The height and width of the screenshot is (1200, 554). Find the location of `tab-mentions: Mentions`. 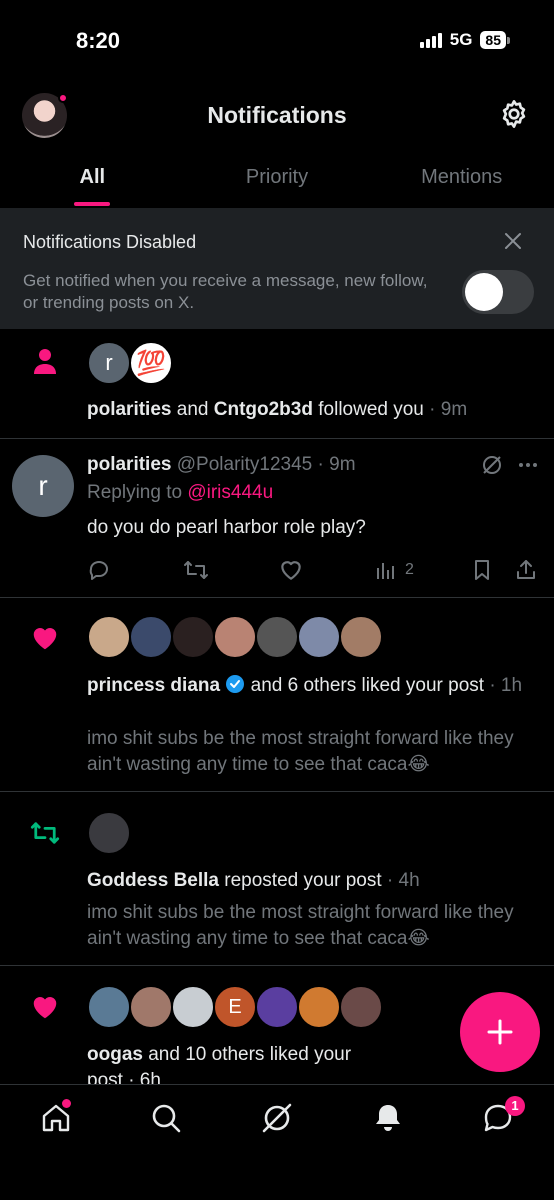

tab-mentions: Mentions is located at coordinates (461, 179).